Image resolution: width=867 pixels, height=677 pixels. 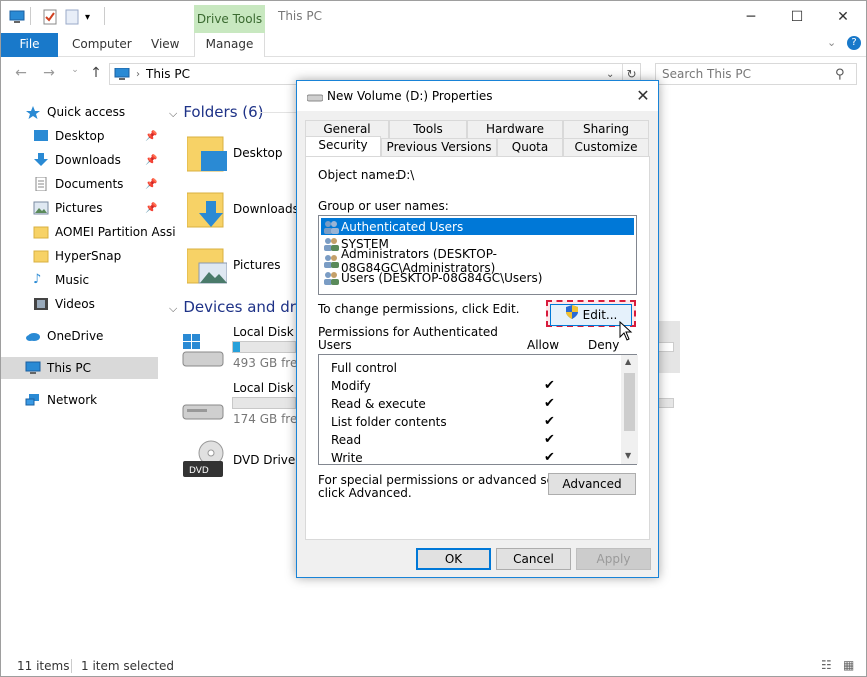 I want to click on table-row: Read & execute ✔, so click(x=443, y=403).